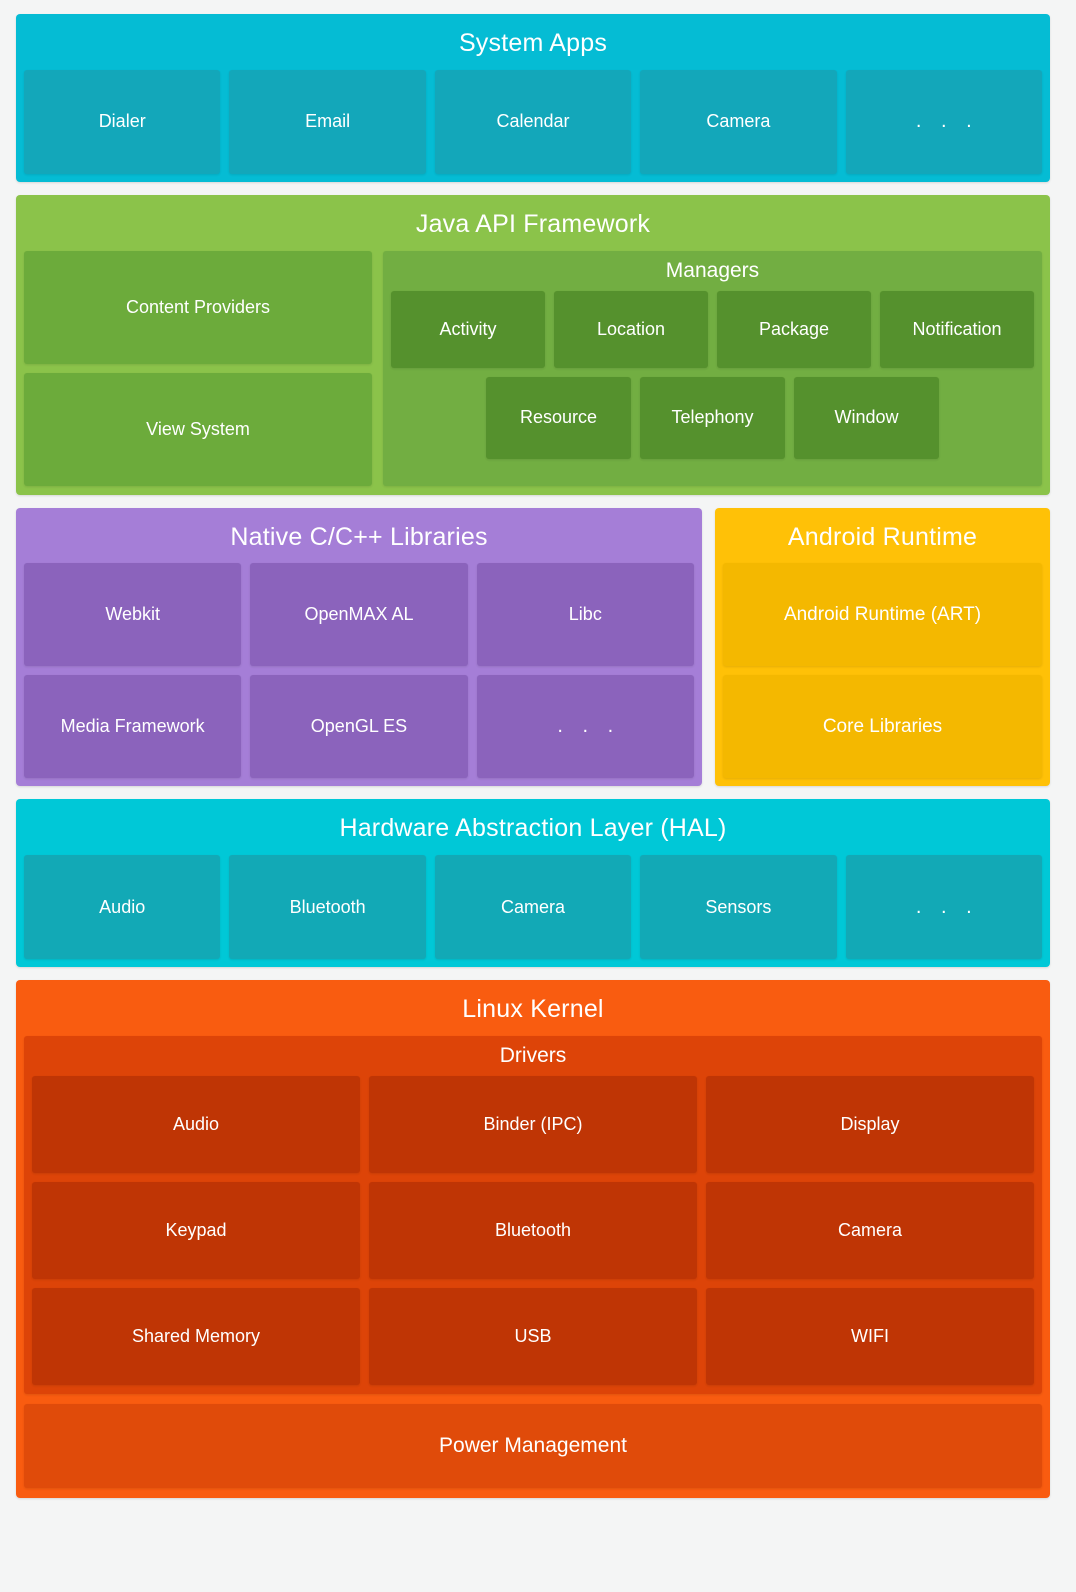  I want to click on hal-row: Audio Bluetooth Camera Sensors . . ., so click(533, 907).